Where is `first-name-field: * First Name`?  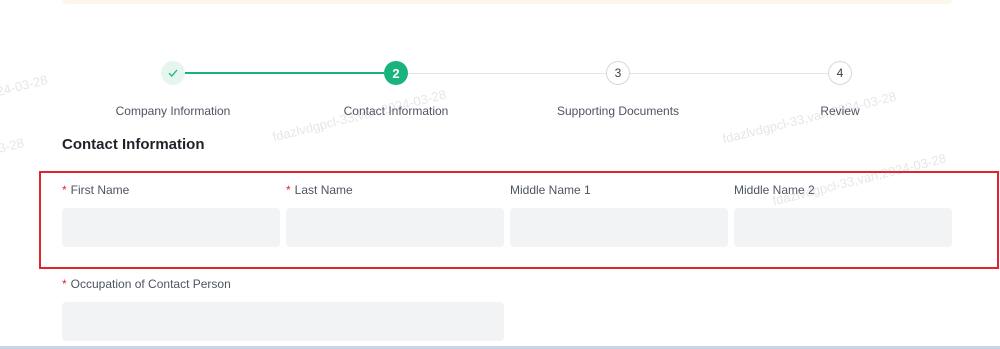
first-name-field: * First Name is located at coordinates (171, 214).